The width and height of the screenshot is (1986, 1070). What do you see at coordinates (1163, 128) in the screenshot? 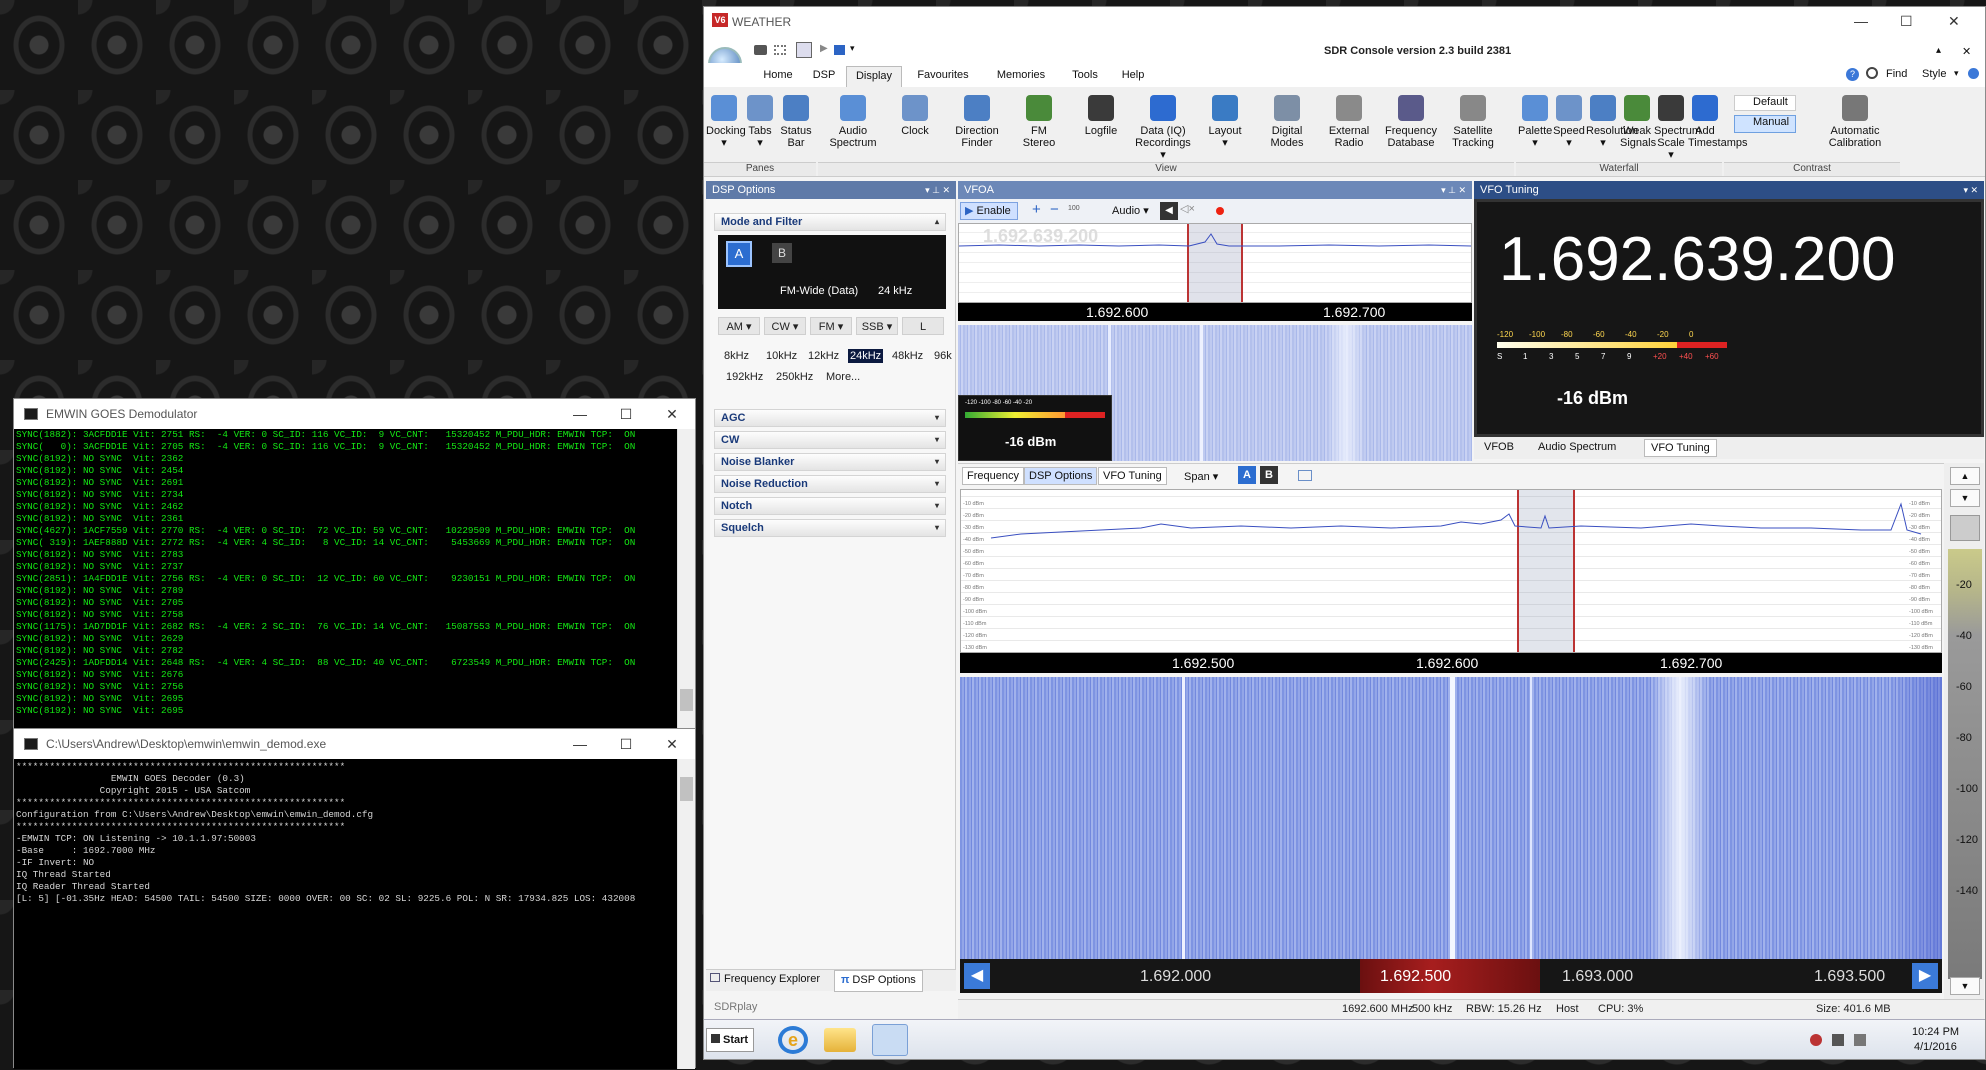
I see `view-button-5: Data (IQ) Recordings ▾` at bounding box center [1163, 128].